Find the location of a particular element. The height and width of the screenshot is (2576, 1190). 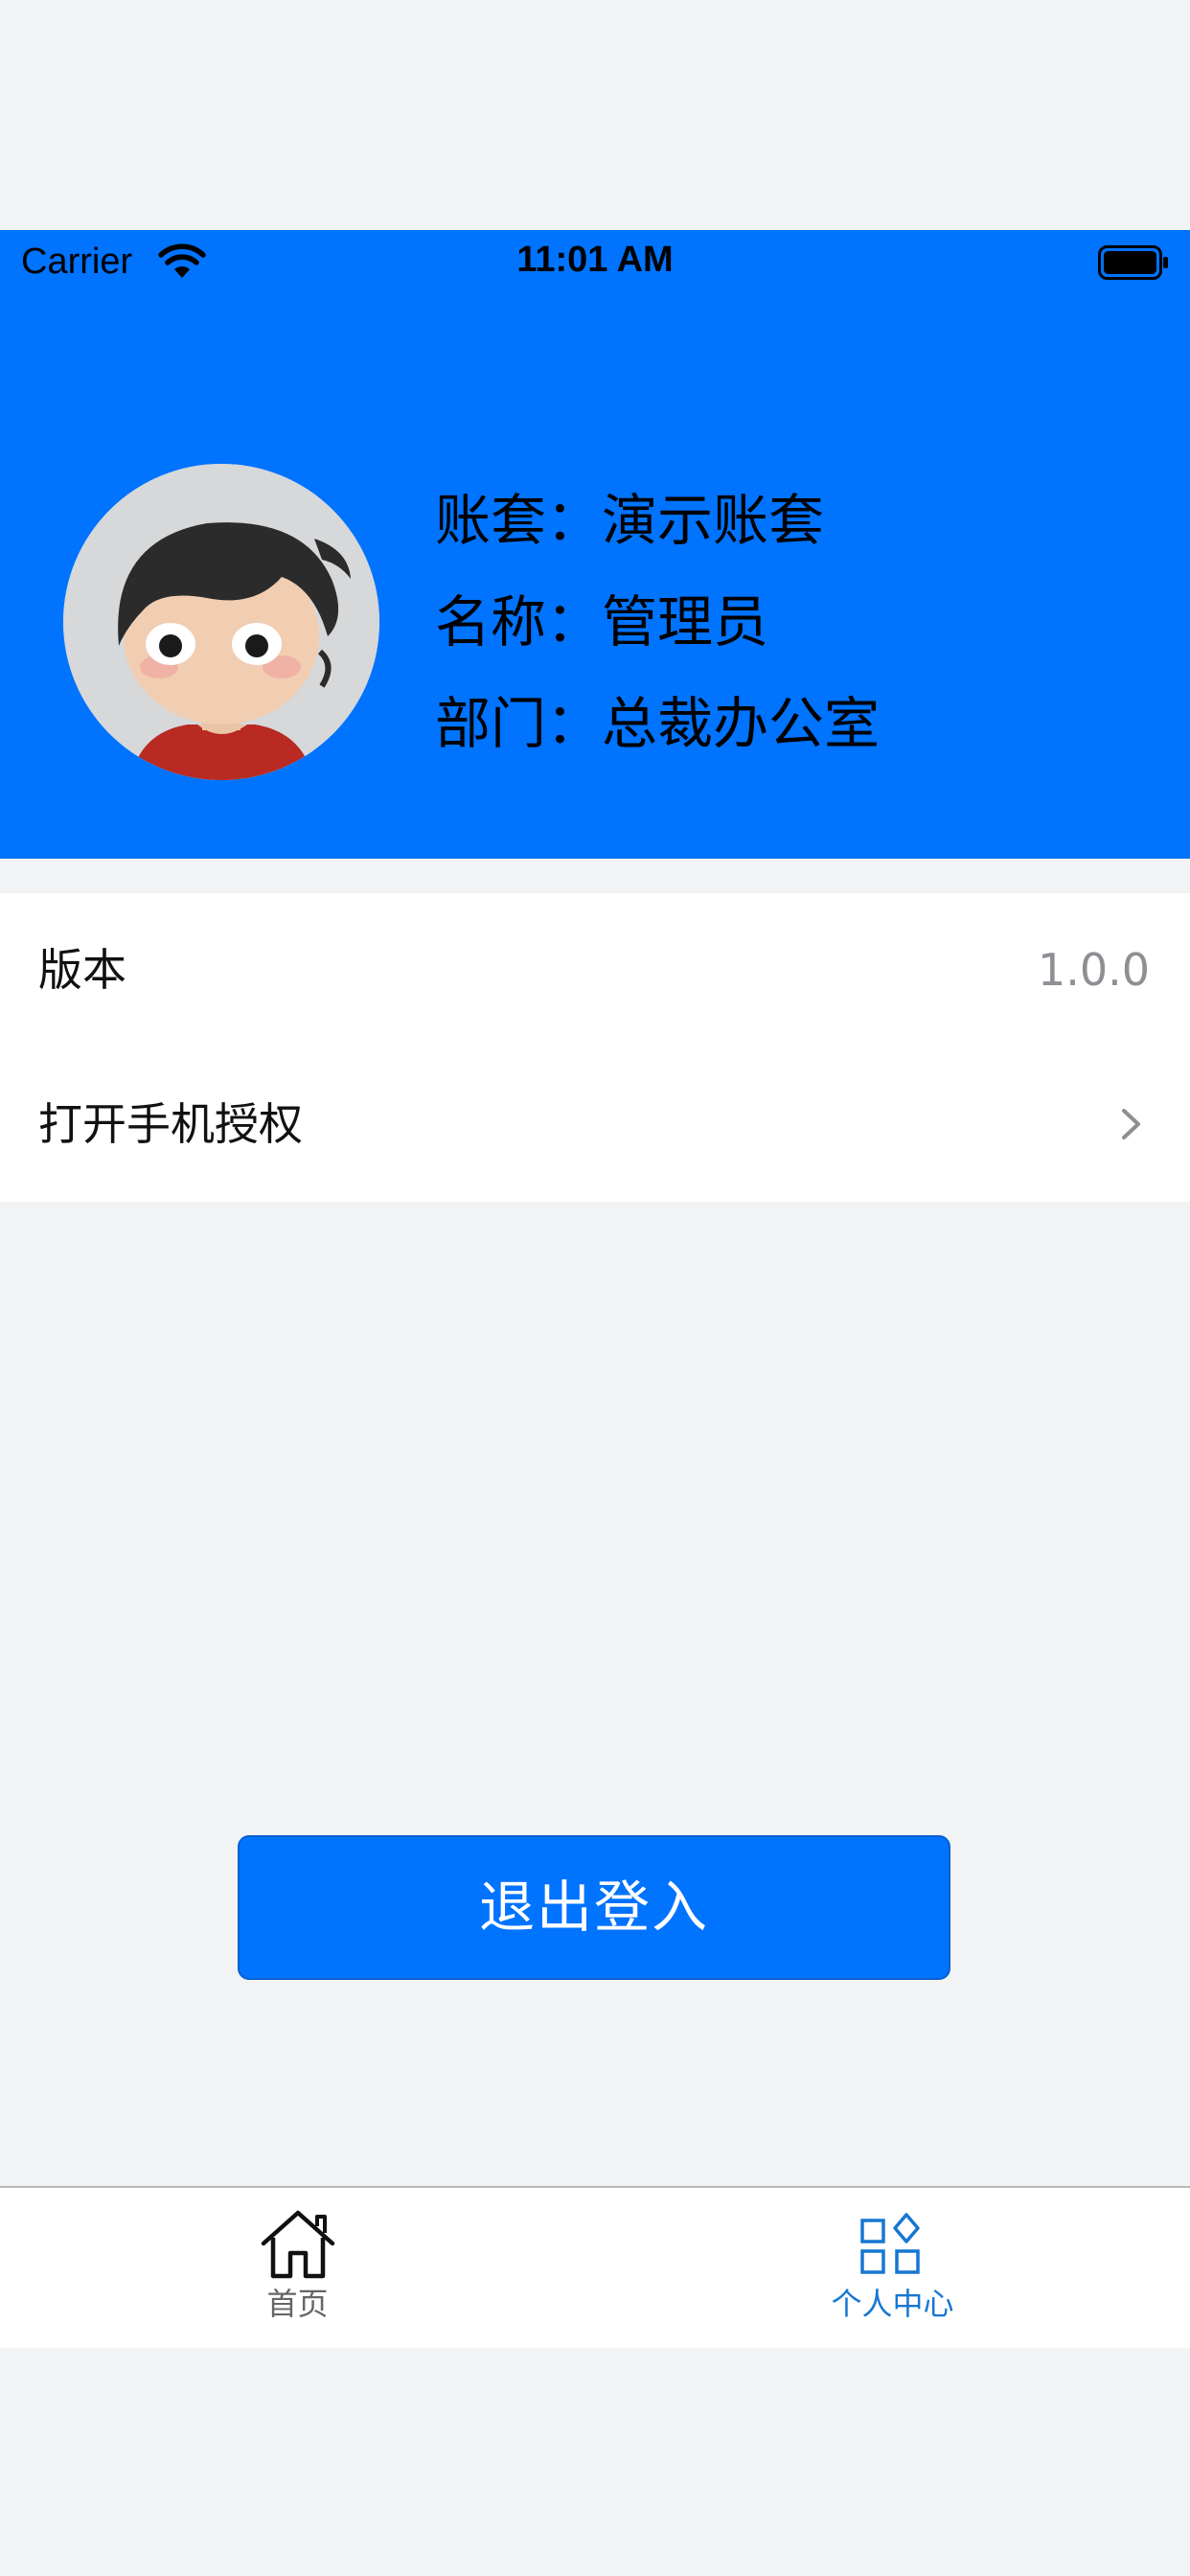

user-name-label: 名称： is located at coordinates (519, 622).